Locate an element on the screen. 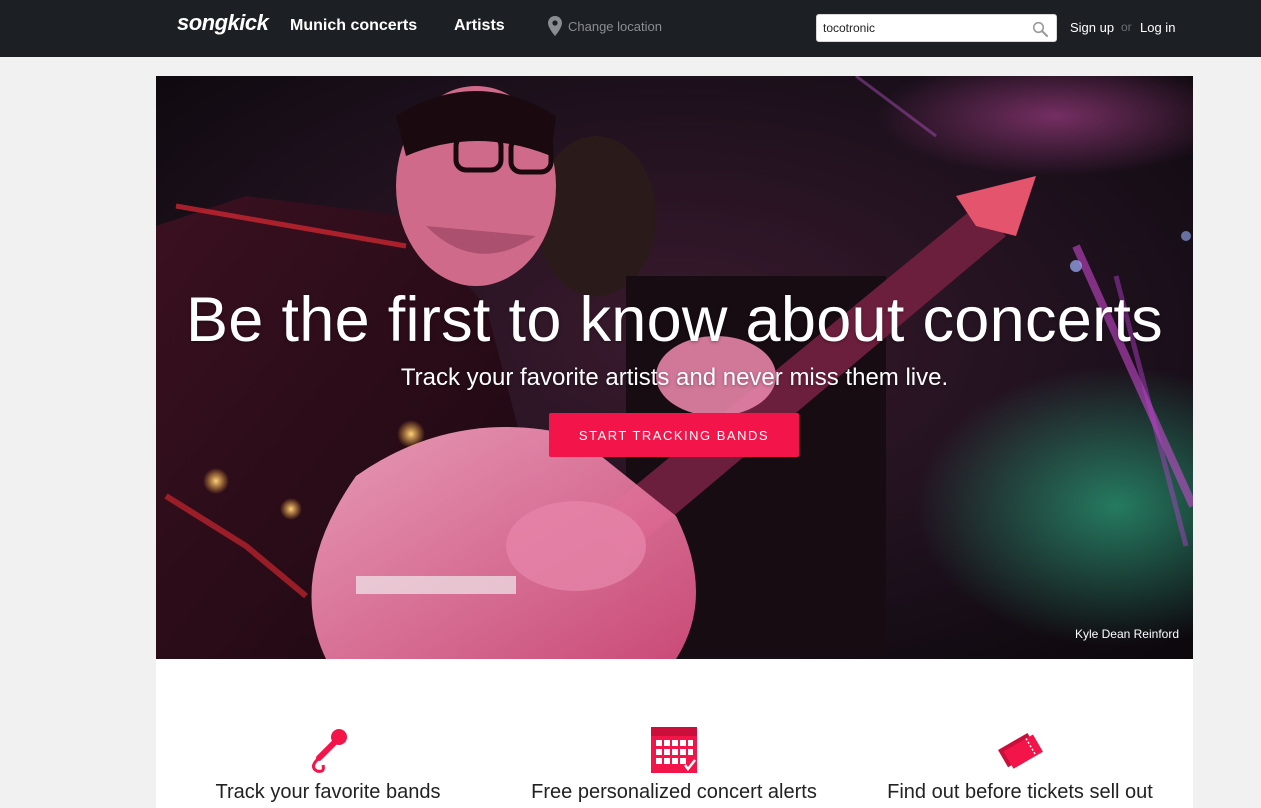 This screenshot has height=808, width=1261. search-input is located at coordinates (923, 28).